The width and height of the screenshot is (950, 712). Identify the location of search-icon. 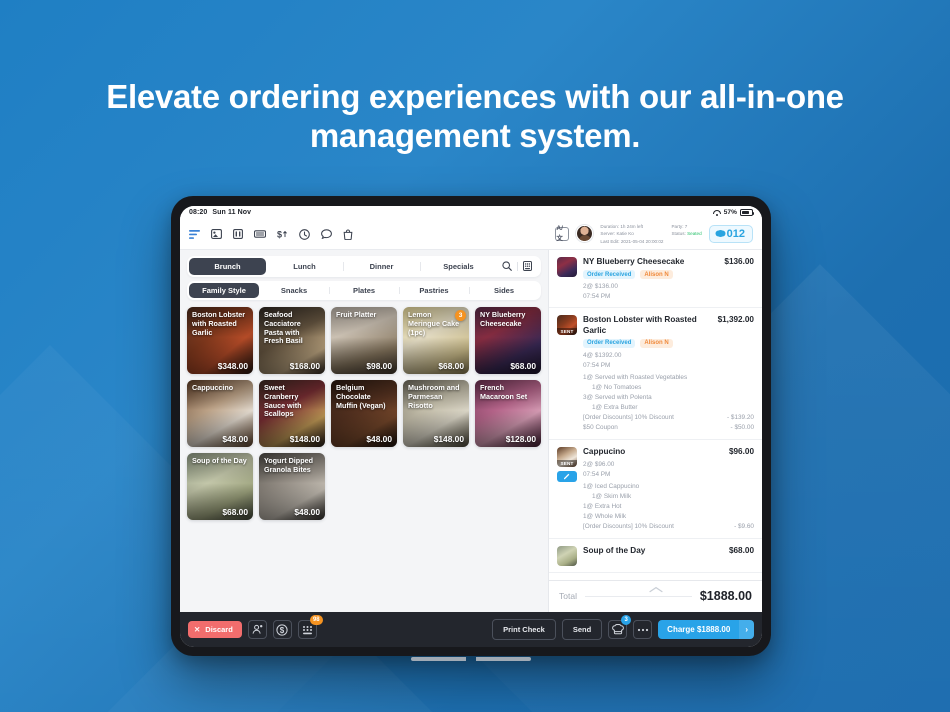
(507, 267).